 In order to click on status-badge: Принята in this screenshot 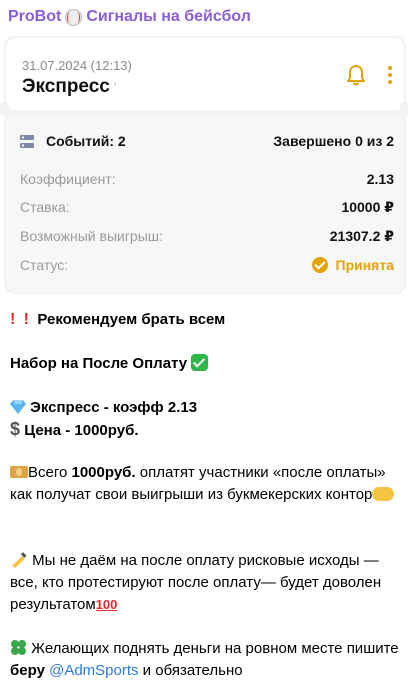, I will do `click(353, 265)`.